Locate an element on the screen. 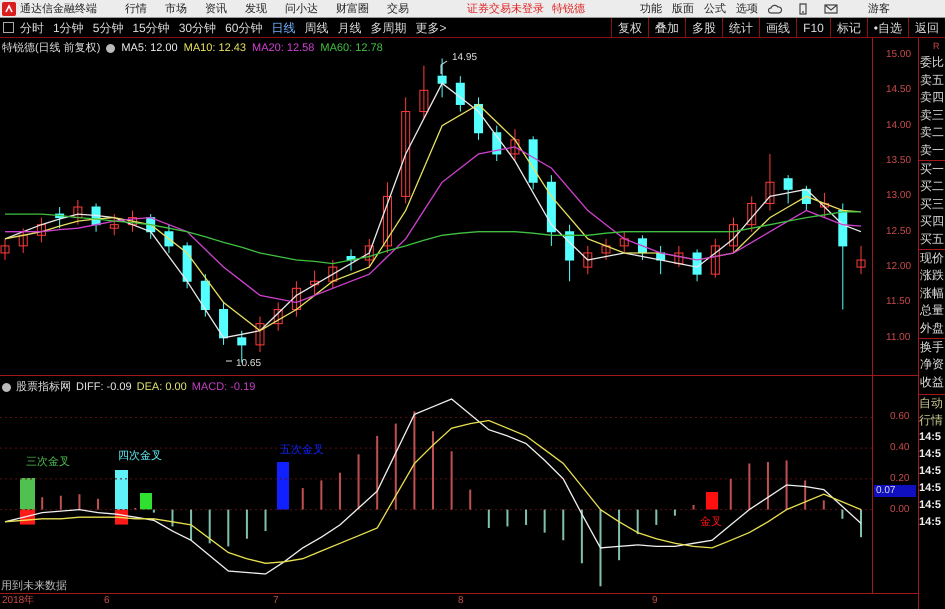 The width and height of the screenshot is (945, 609). axis-label: 12.50 is located at coordinates (899, 232).